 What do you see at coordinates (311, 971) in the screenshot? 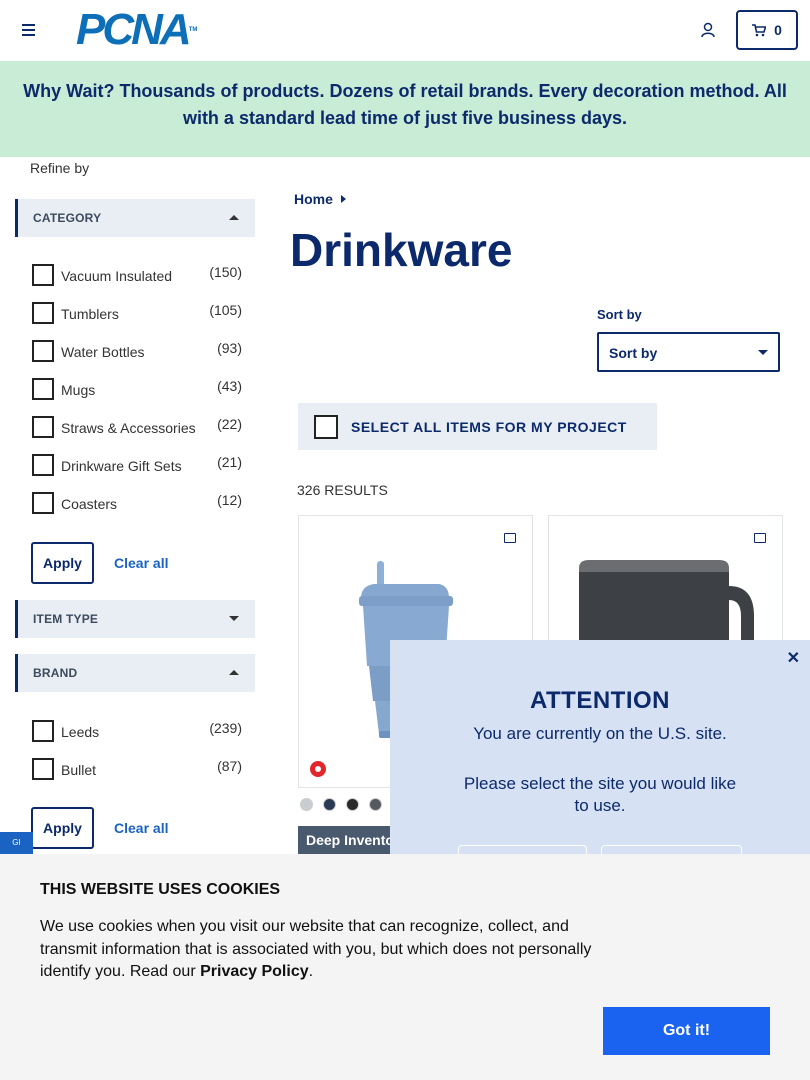
I see `cookie-text-end: .` at bounding box center [311, 971].